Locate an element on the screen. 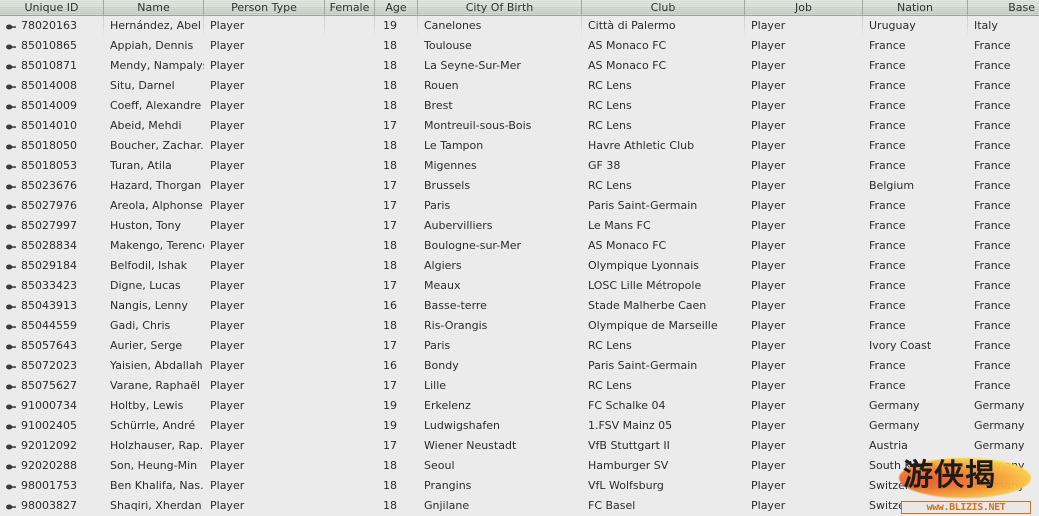  cell-unique_id: 85014008 is located at coordinates (52, 86).